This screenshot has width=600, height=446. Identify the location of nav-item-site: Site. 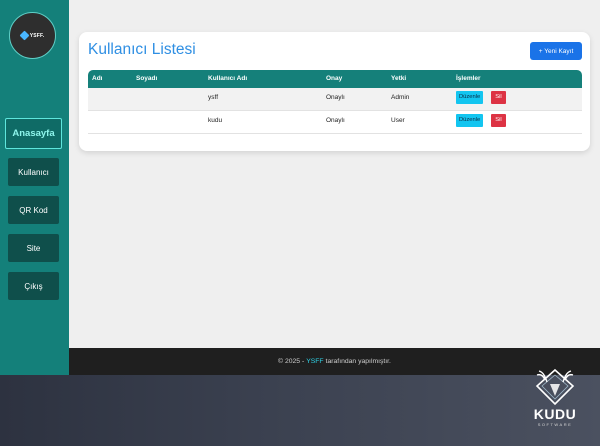
(33, 248).